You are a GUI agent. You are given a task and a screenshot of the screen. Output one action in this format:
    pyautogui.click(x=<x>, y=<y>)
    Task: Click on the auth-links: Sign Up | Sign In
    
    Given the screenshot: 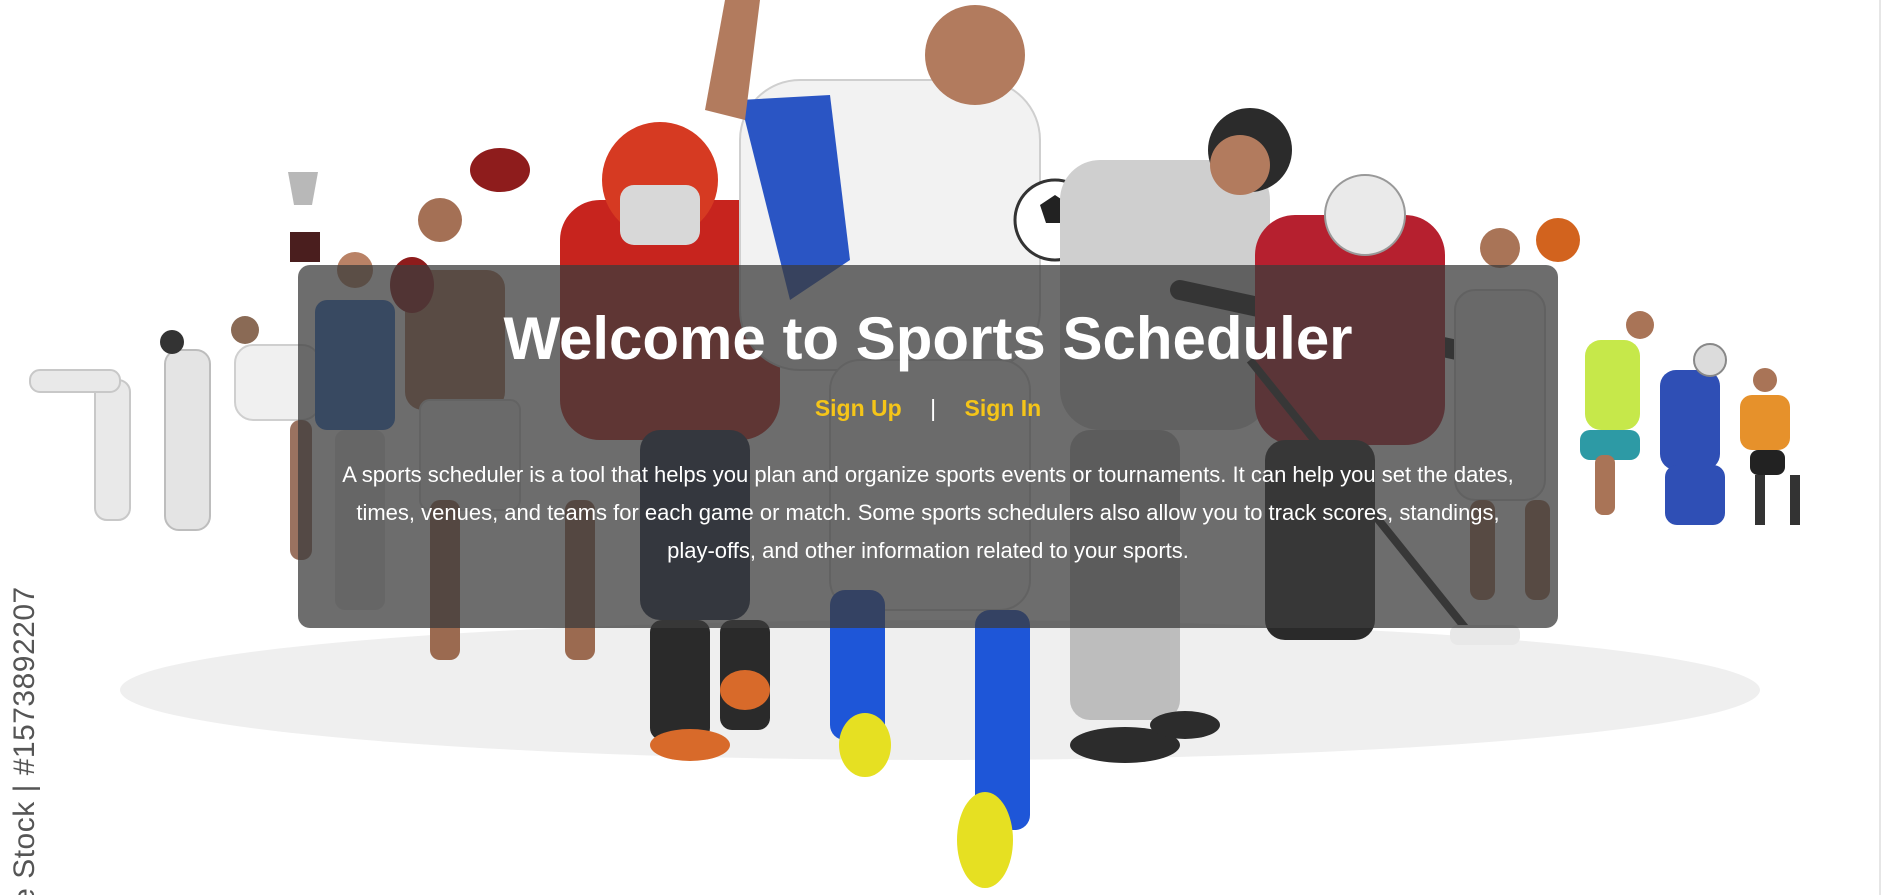 What is the action you would take?
    pyautogui.click(x=928, y=408)
    